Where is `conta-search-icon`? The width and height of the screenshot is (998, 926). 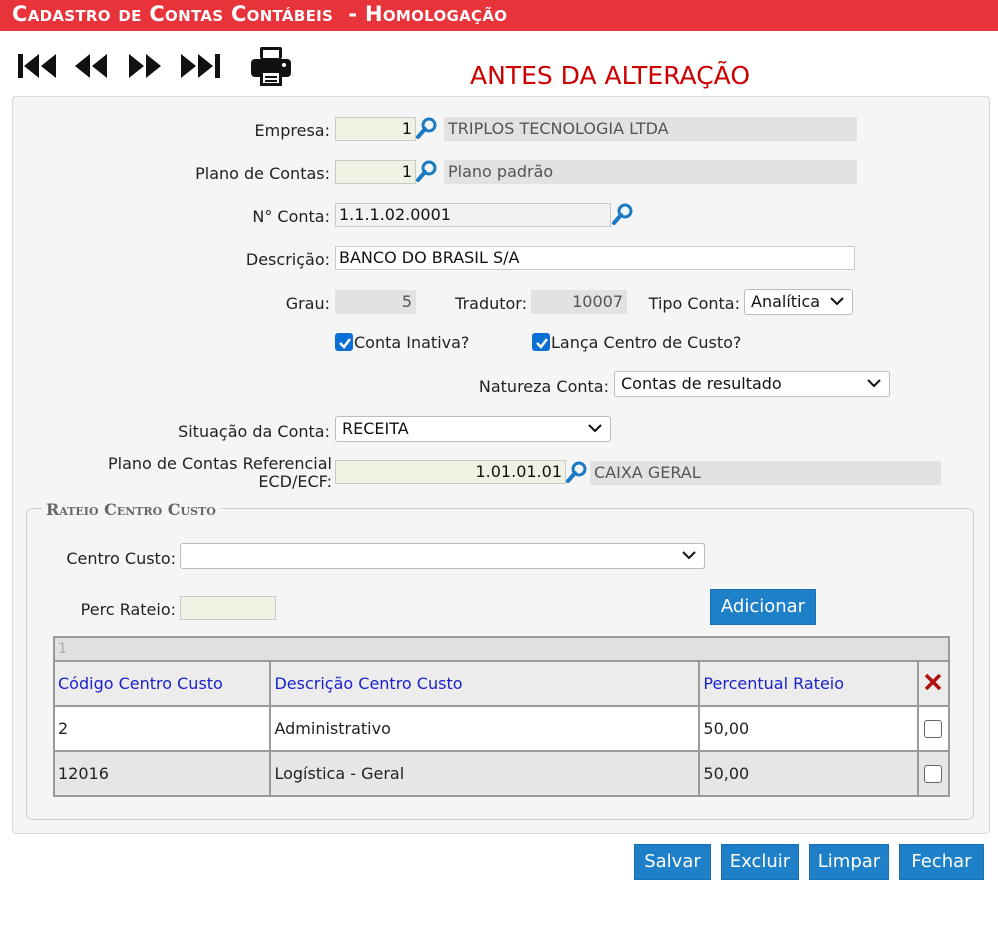 conta-search-icon is located at coordinates (623, 214).